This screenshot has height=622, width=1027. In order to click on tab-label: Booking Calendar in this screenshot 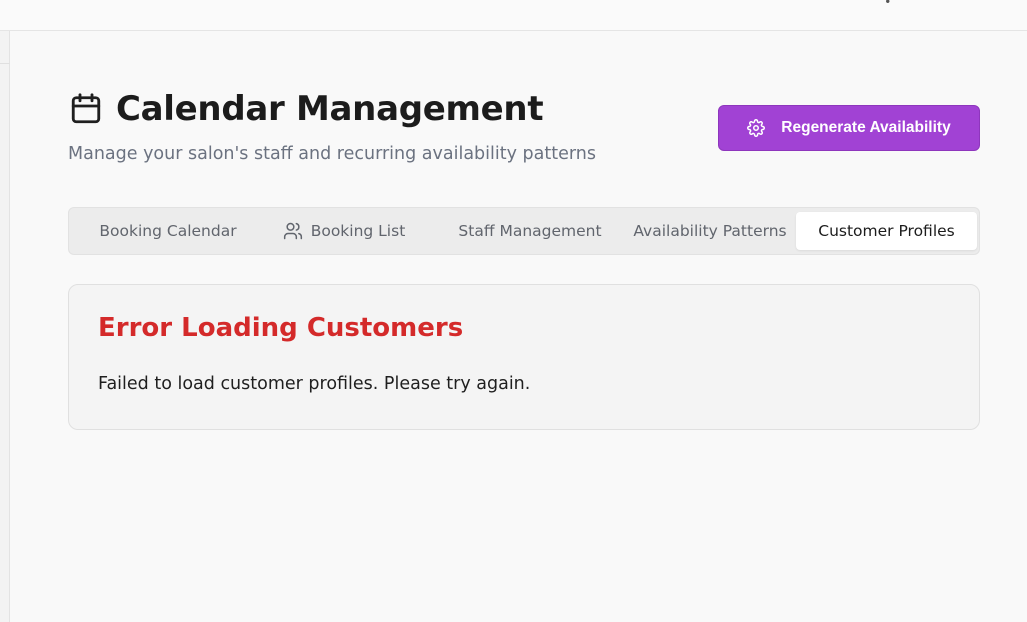, I will do `click(168, 231)`.